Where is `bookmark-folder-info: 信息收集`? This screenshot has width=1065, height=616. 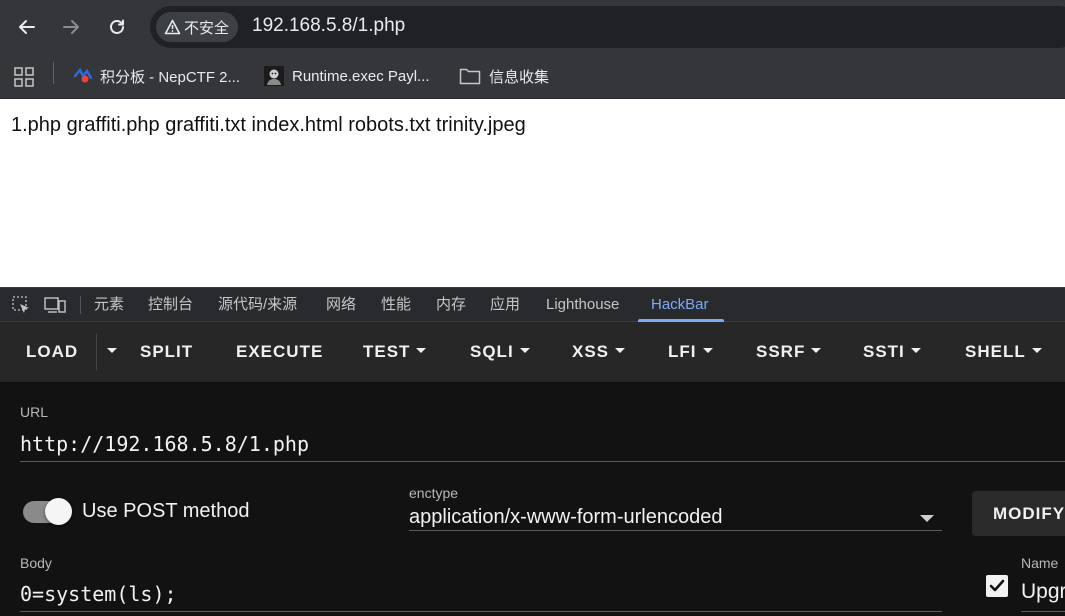
bookmark-folder-info: 信息收集 is located at coordinates (504, 76).